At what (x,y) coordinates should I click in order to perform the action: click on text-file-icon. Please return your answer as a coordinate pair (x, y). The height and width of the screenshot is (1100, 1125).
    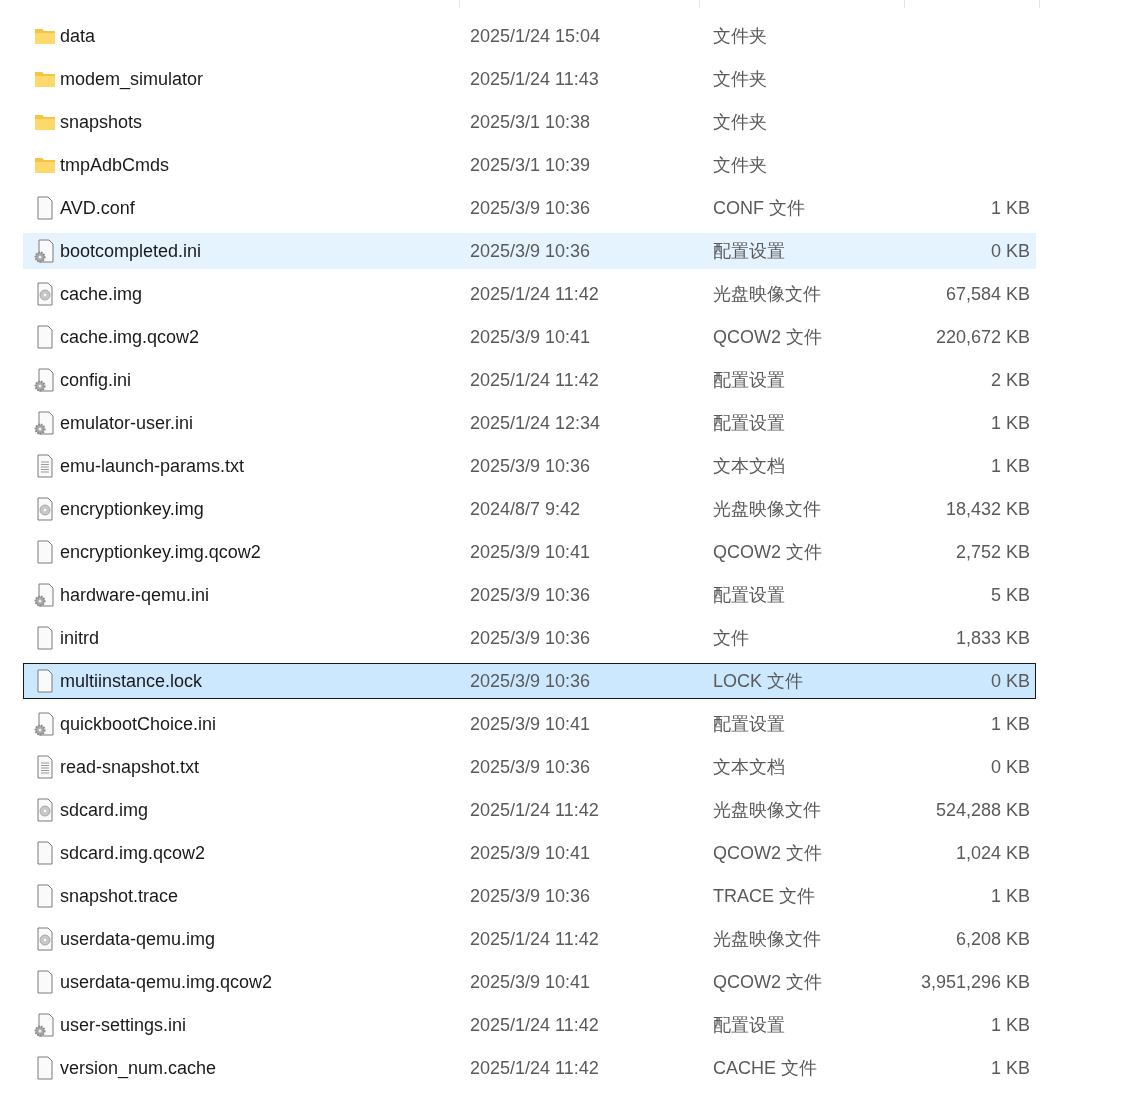
    Looking at the image, I should click on (45, 767).